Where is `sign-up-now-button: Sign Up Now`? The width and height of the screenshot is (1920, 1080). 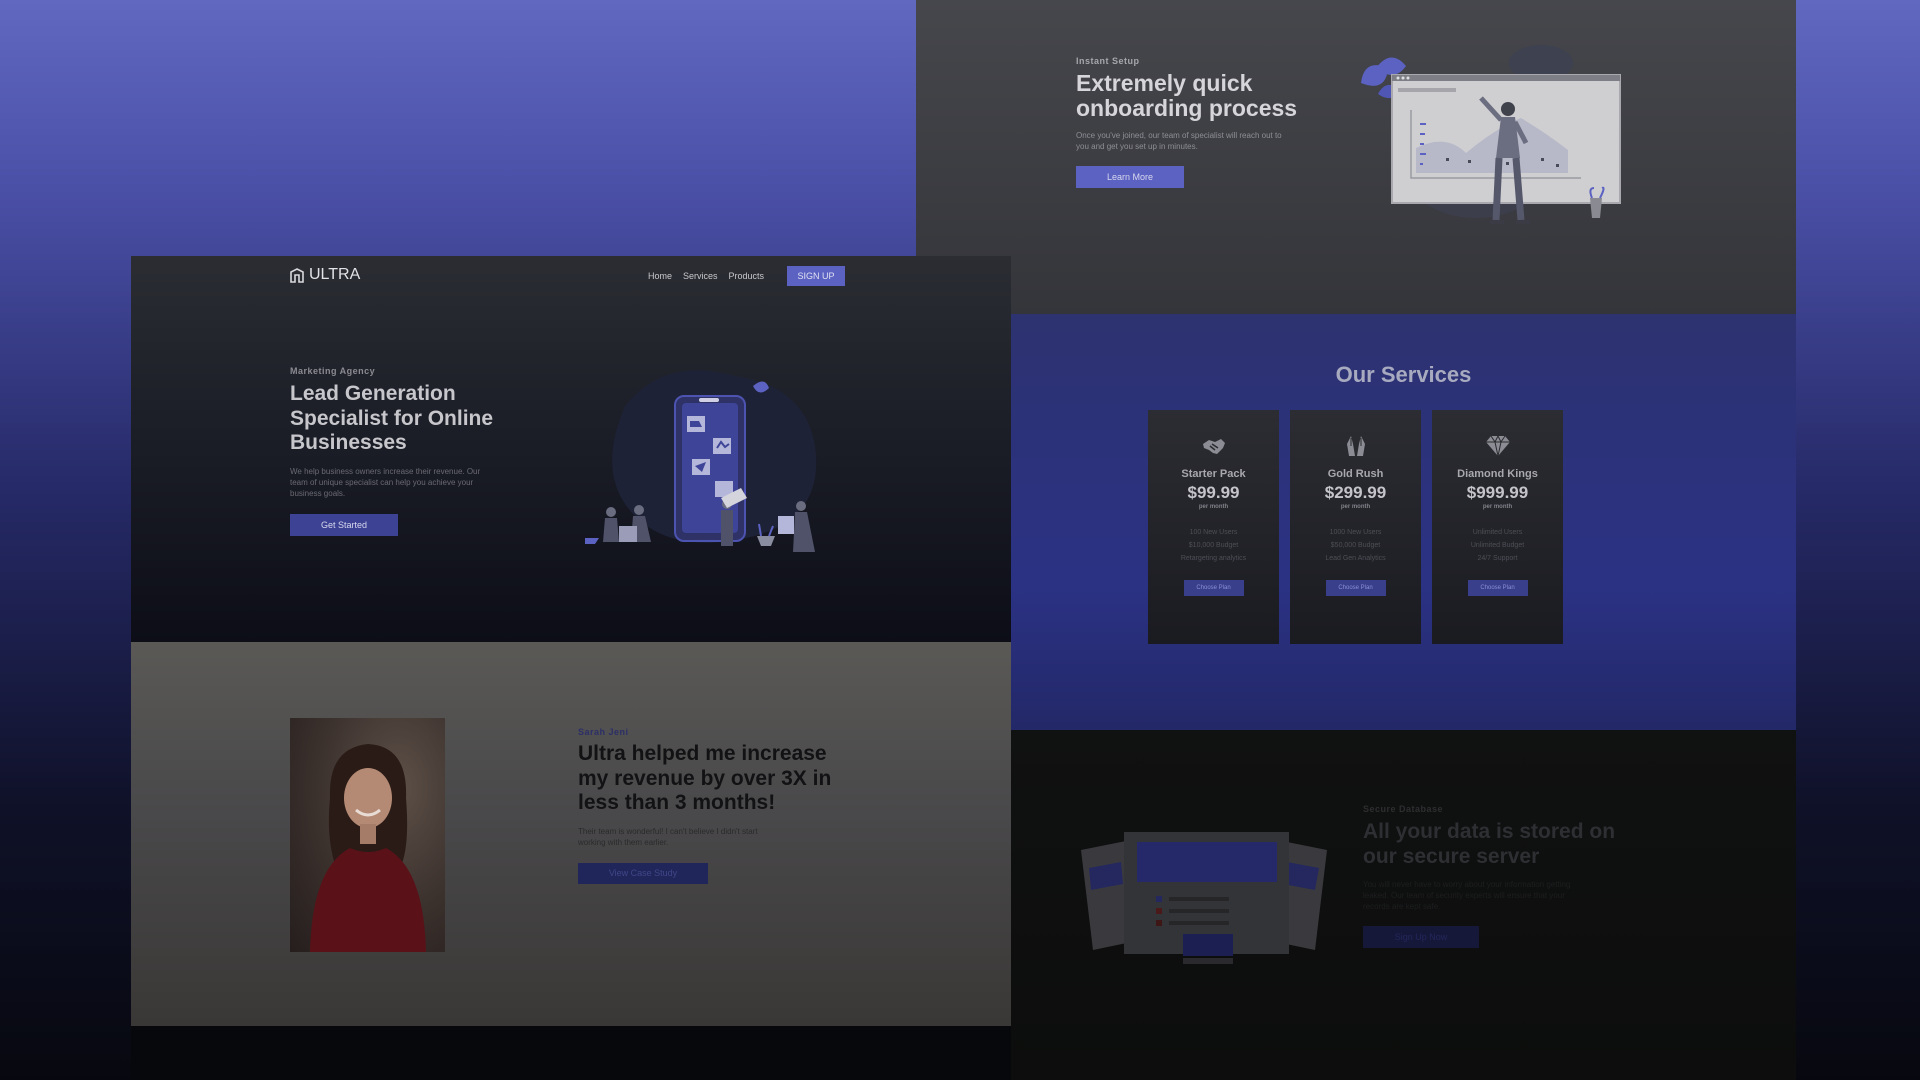 sign-up-now-button: Sign Up Now is located at coordinates (1421, 937).